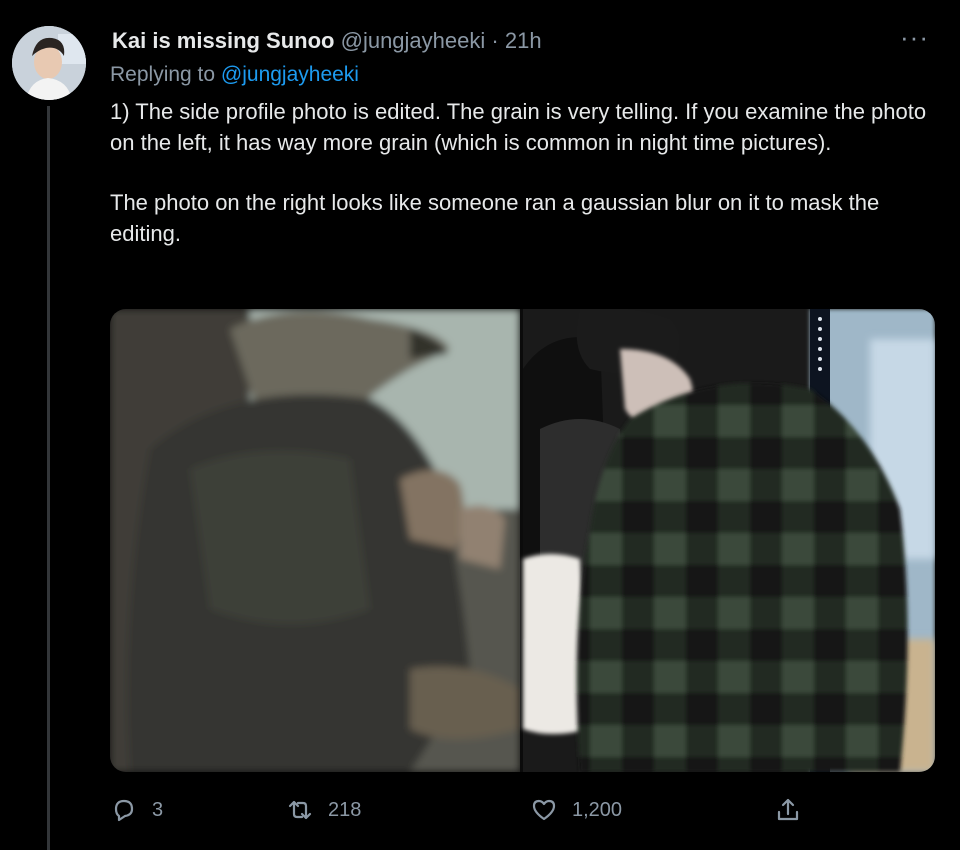  Describe the element at coordinates (223, 40) in the screenshot. I see `display-name: Kai is missing Sunoo` at that location.